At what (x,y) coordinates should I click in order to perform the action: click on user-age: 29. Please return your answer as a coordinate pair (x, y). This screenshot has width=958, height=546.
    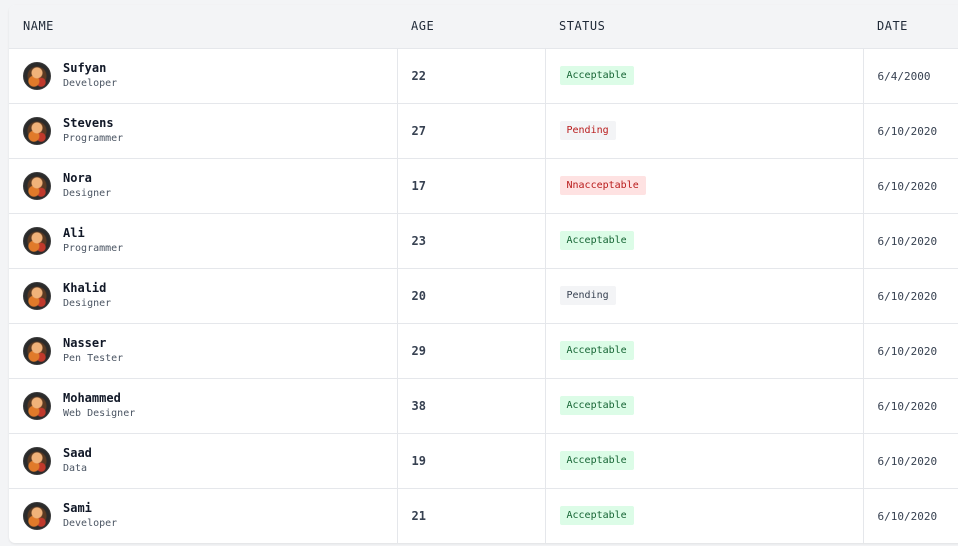
    Looking at the image, I should click on (418, 350).